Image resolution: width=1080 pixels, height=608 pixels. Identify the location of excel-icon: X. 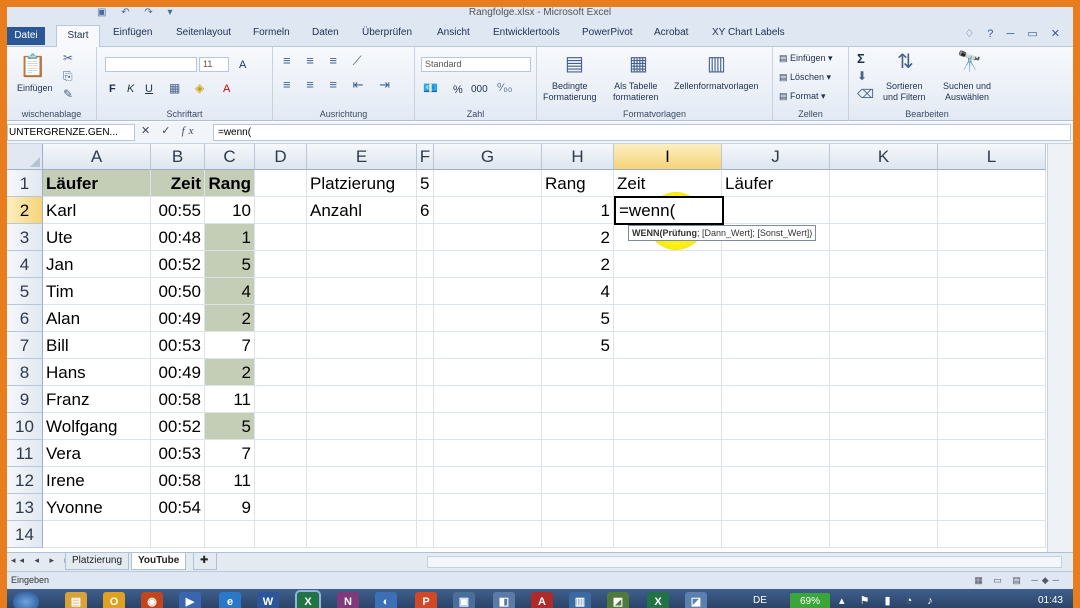
(308, 600).